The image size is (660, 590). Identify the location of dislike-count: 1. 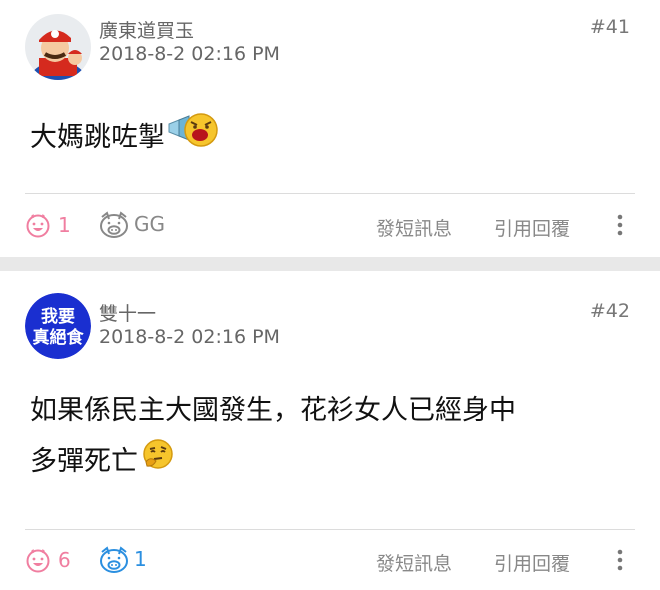
(140, 559).